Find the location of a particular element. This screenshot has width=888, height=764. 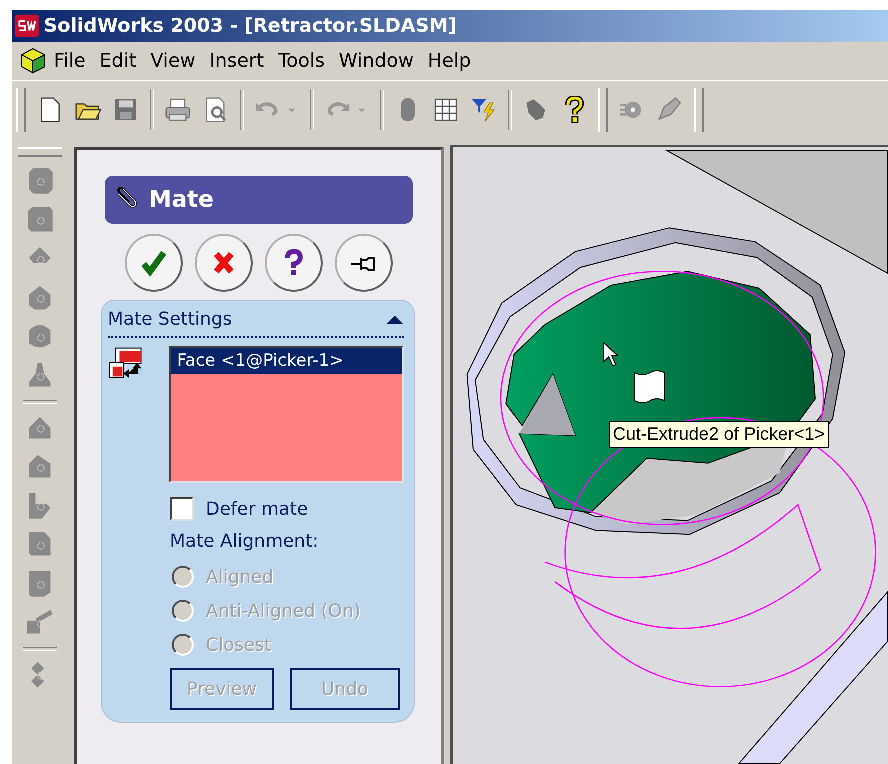

menu-item: File is located at coordinates (76, 61).